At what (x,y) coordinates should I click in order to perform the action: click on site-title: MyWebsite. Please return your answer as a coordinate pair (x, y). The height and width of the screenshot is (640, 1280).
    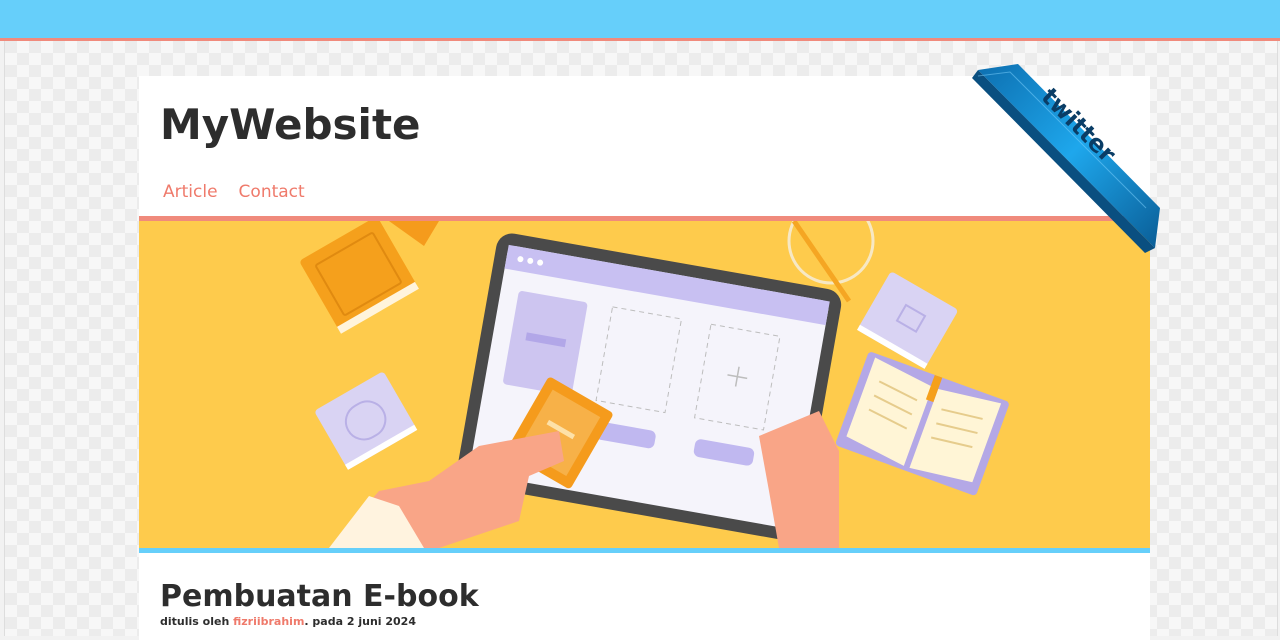
    Looking at the image, I should click on (290, 124).